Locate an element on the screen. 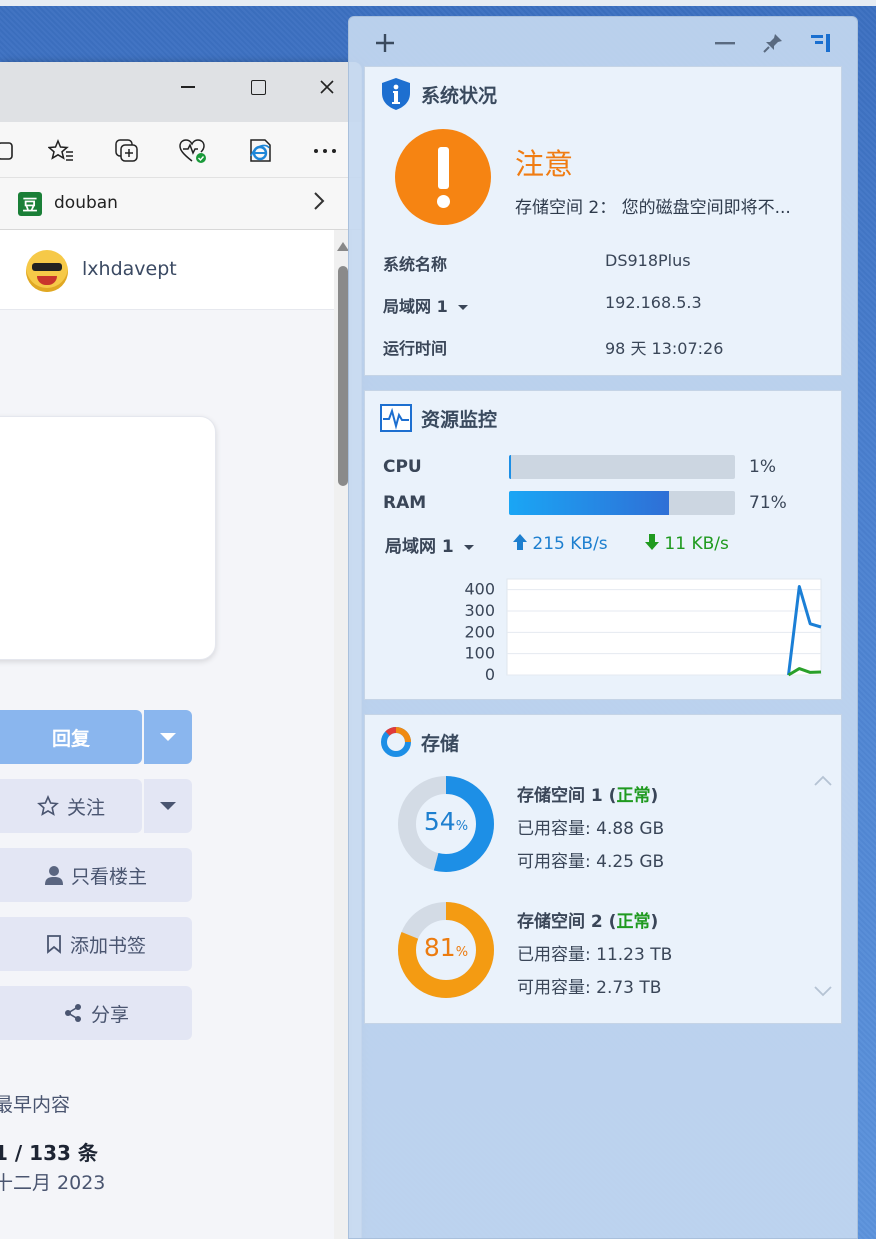 The width and height of the screenshot is (876, 1239). ram-usage-bar is located at coordinates (622, 503).